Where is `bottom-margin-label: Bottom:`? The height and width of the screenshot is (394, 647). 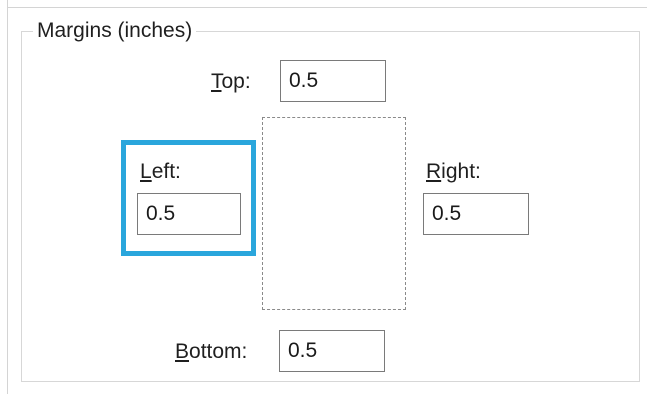 bottom-margin-label: Bottom: is located at coordinates (211, 352).